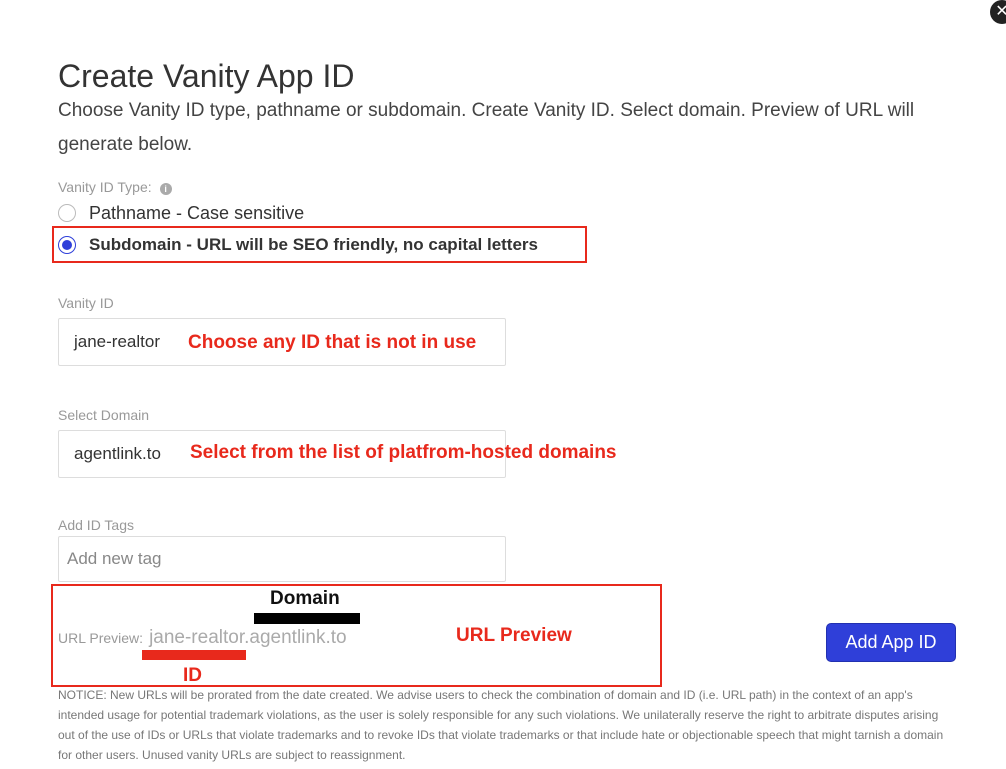  What do you see at coordinates (105, 187) in the screenshot?
I see `vanity-type-label-text: Vanity ID Type:` at bounding box center [105, 187].